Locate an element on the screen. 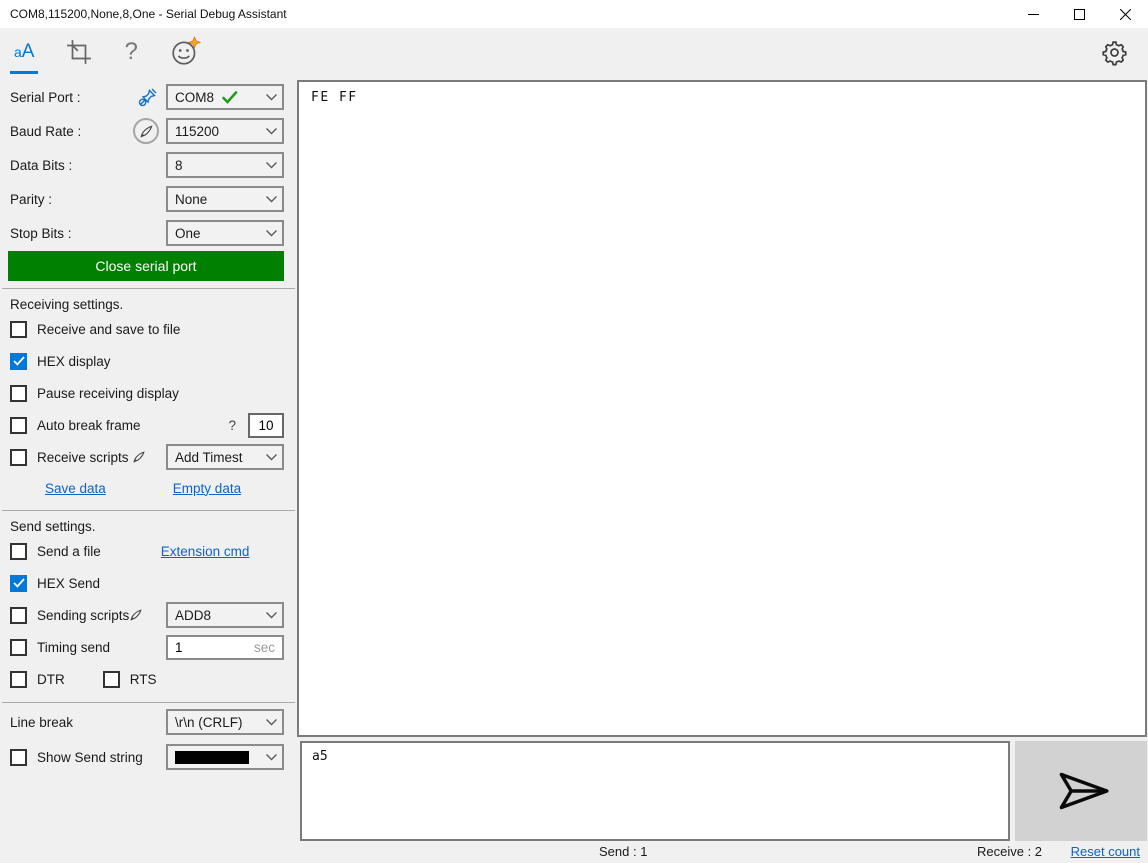 The image size is (1148, 863). send-file-label: Send a file is located at coordinates (69, 551).